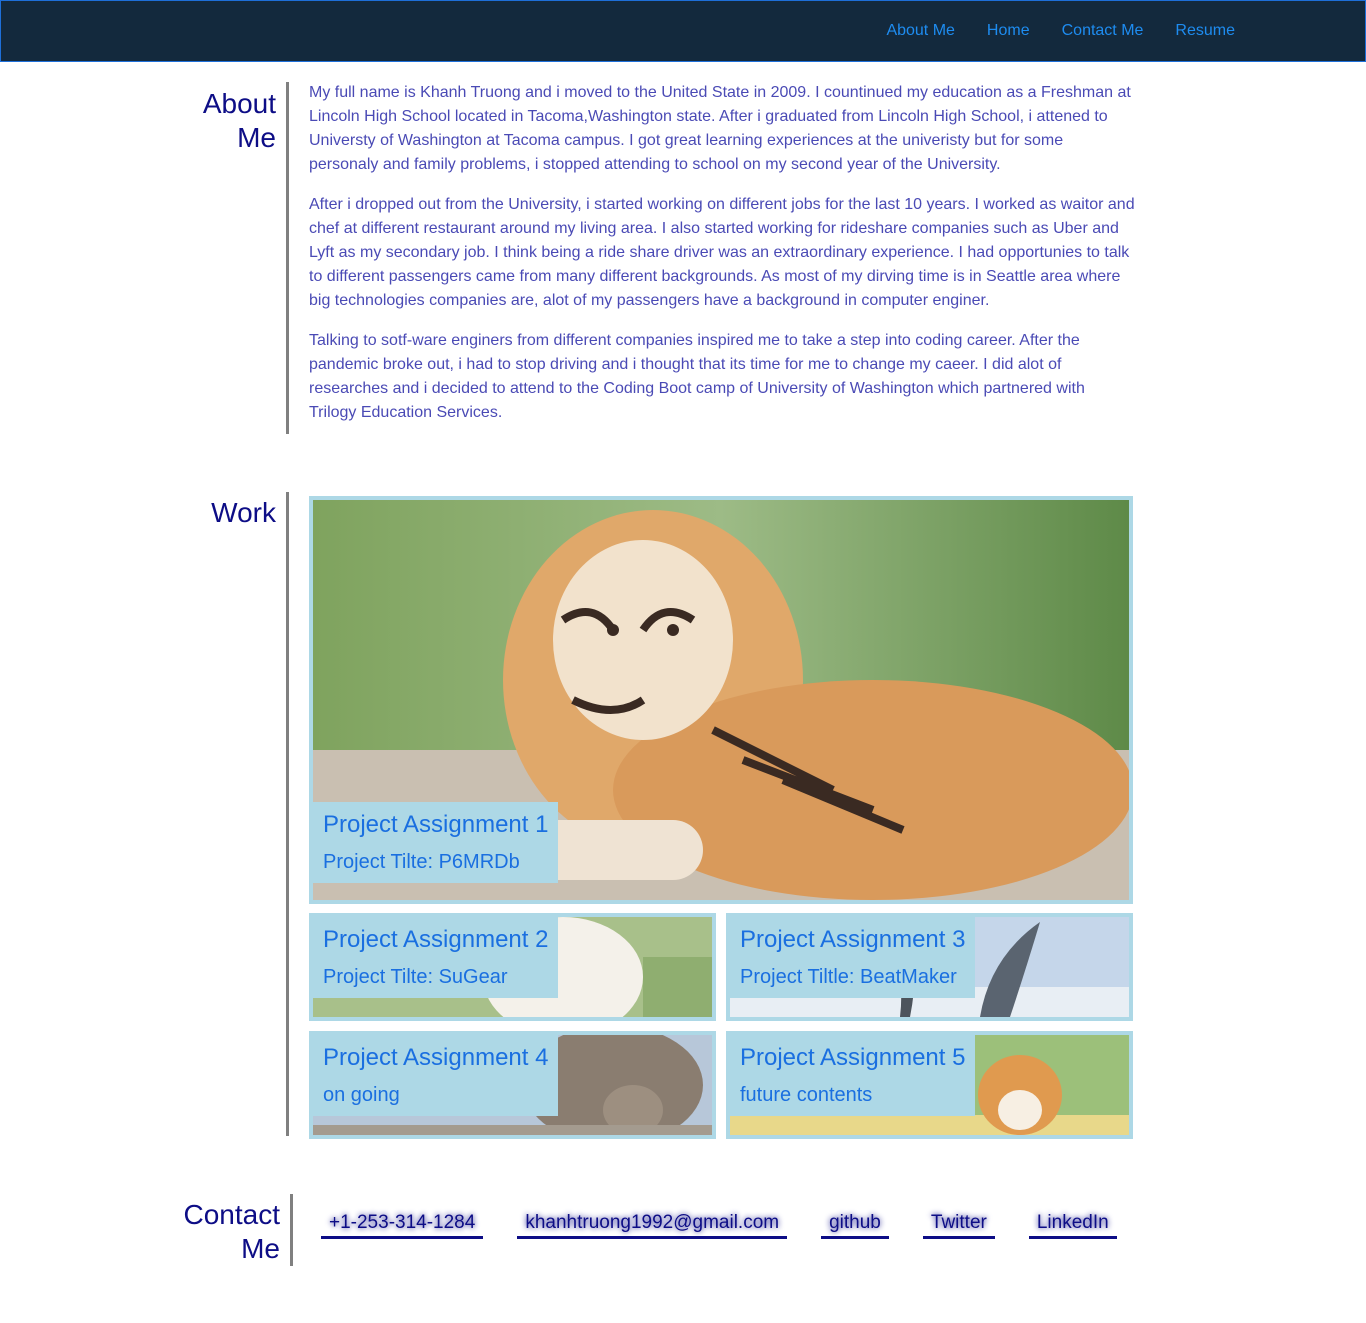  Describe the element at coordinates (239, 120) in the screenshot. I see `about-section-title: About Me` at that location.